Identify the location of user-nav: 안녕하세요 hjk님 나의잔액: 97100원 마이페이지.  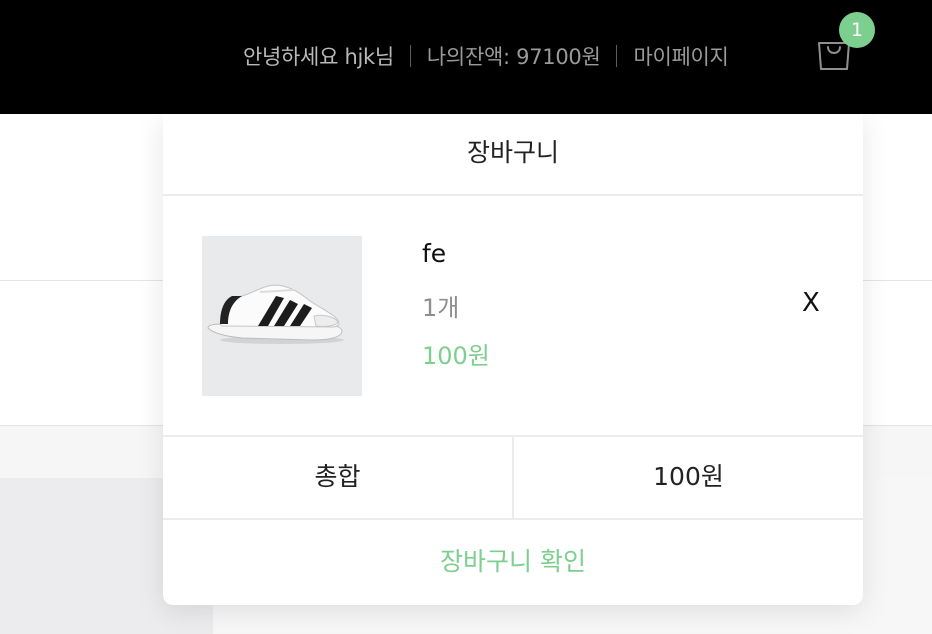
(486, 56).